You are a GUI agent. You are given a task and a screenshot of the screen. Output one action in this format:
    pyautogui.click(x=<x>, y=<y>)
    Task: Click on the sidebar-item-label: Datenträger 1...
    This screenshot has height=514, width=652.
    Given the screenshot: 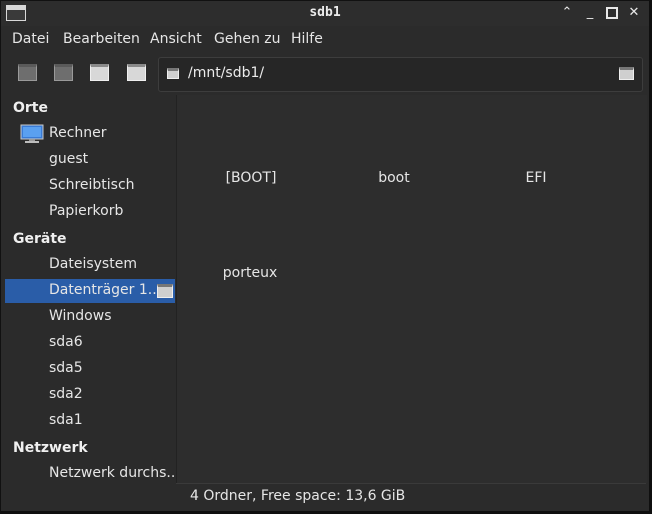 What is the action you would take?
    pyautogui.click(x=105, y=290)
    